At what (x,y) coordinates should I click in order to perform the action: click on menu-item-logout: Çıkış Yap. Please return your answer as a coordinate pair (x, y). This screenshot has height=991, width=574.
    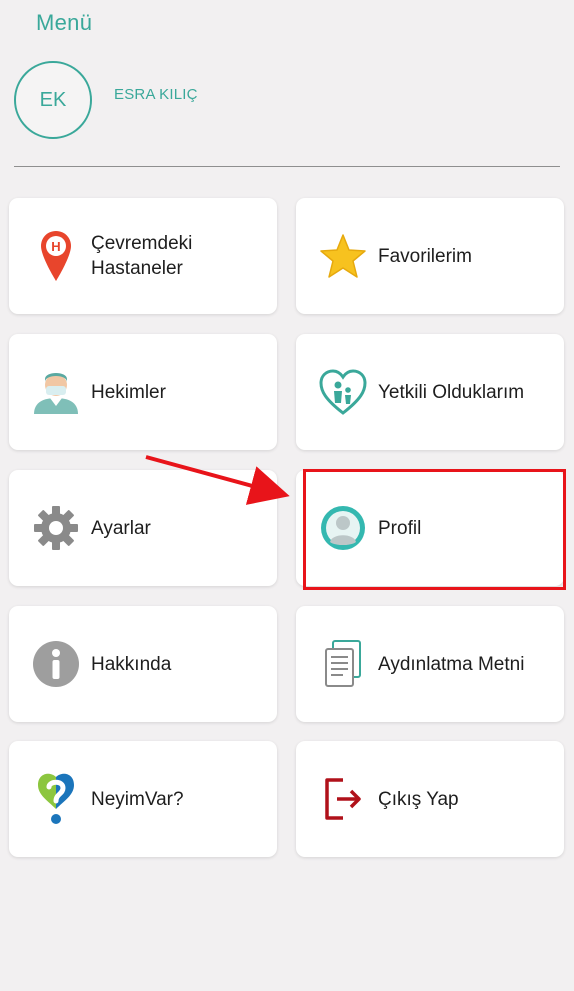
    Looking at the image, I should click on (430, 799).